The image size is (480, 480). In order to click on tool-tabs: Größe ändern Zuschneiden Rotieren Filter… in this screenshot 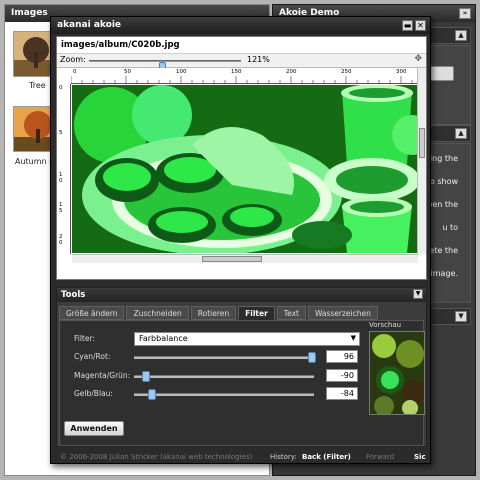, I will do `click(218, 313)`.